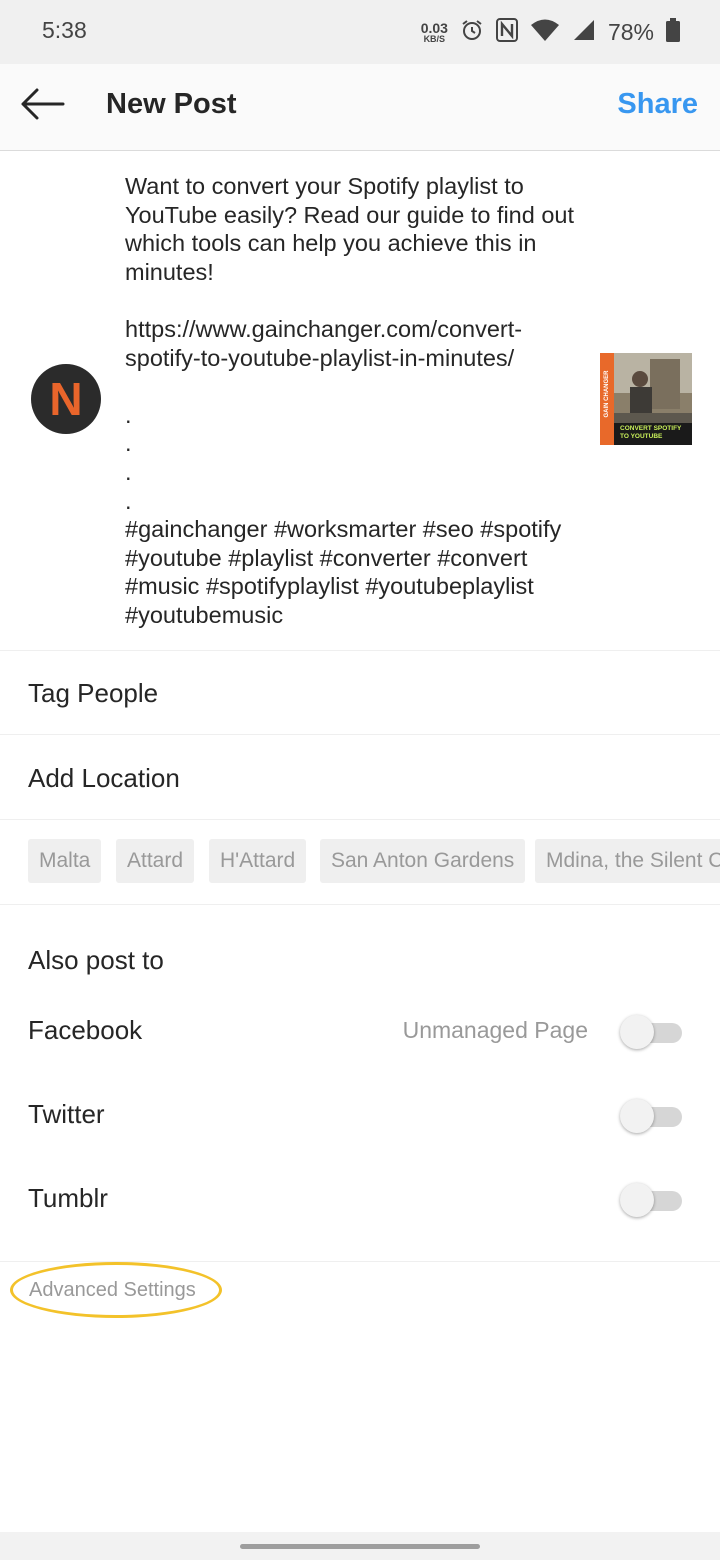 The height and width of the screenshot is (1560, 720). I want to click on signal-icon, so click(584, 32).